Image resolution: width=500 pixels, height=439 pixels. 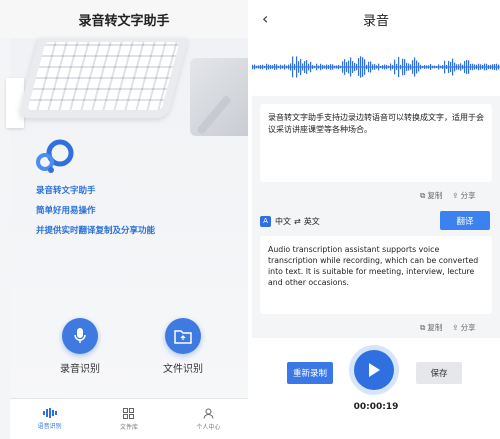 What do you see at coordinates (183, 369) in the screenshot?
I see `file-recognition-label: 文件识别` at bounding box center [183, 369].